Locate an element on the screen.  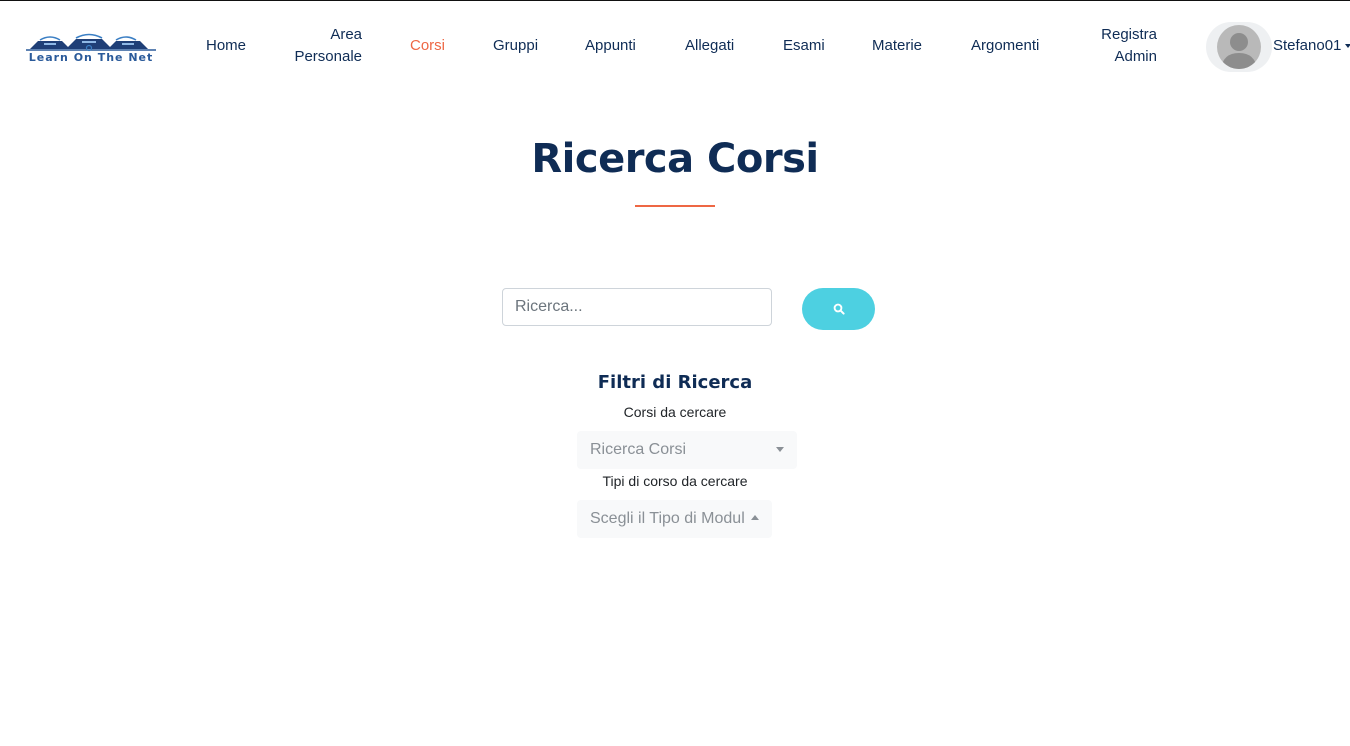
nav-gruppi: Gruppi is located at coordinates (515, 46).